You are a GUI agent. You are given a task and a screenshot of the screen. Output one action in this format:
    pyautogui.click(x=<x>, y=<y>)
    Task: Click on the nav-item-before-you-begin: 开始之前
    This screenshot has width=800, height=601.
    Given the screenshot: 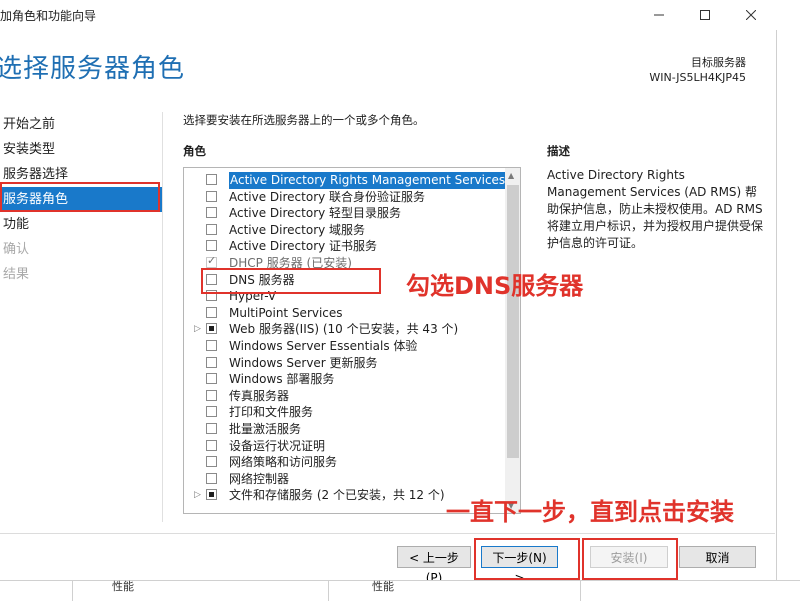 What is the action you would take?
    pyautogui.click(x=81, y=124)
    